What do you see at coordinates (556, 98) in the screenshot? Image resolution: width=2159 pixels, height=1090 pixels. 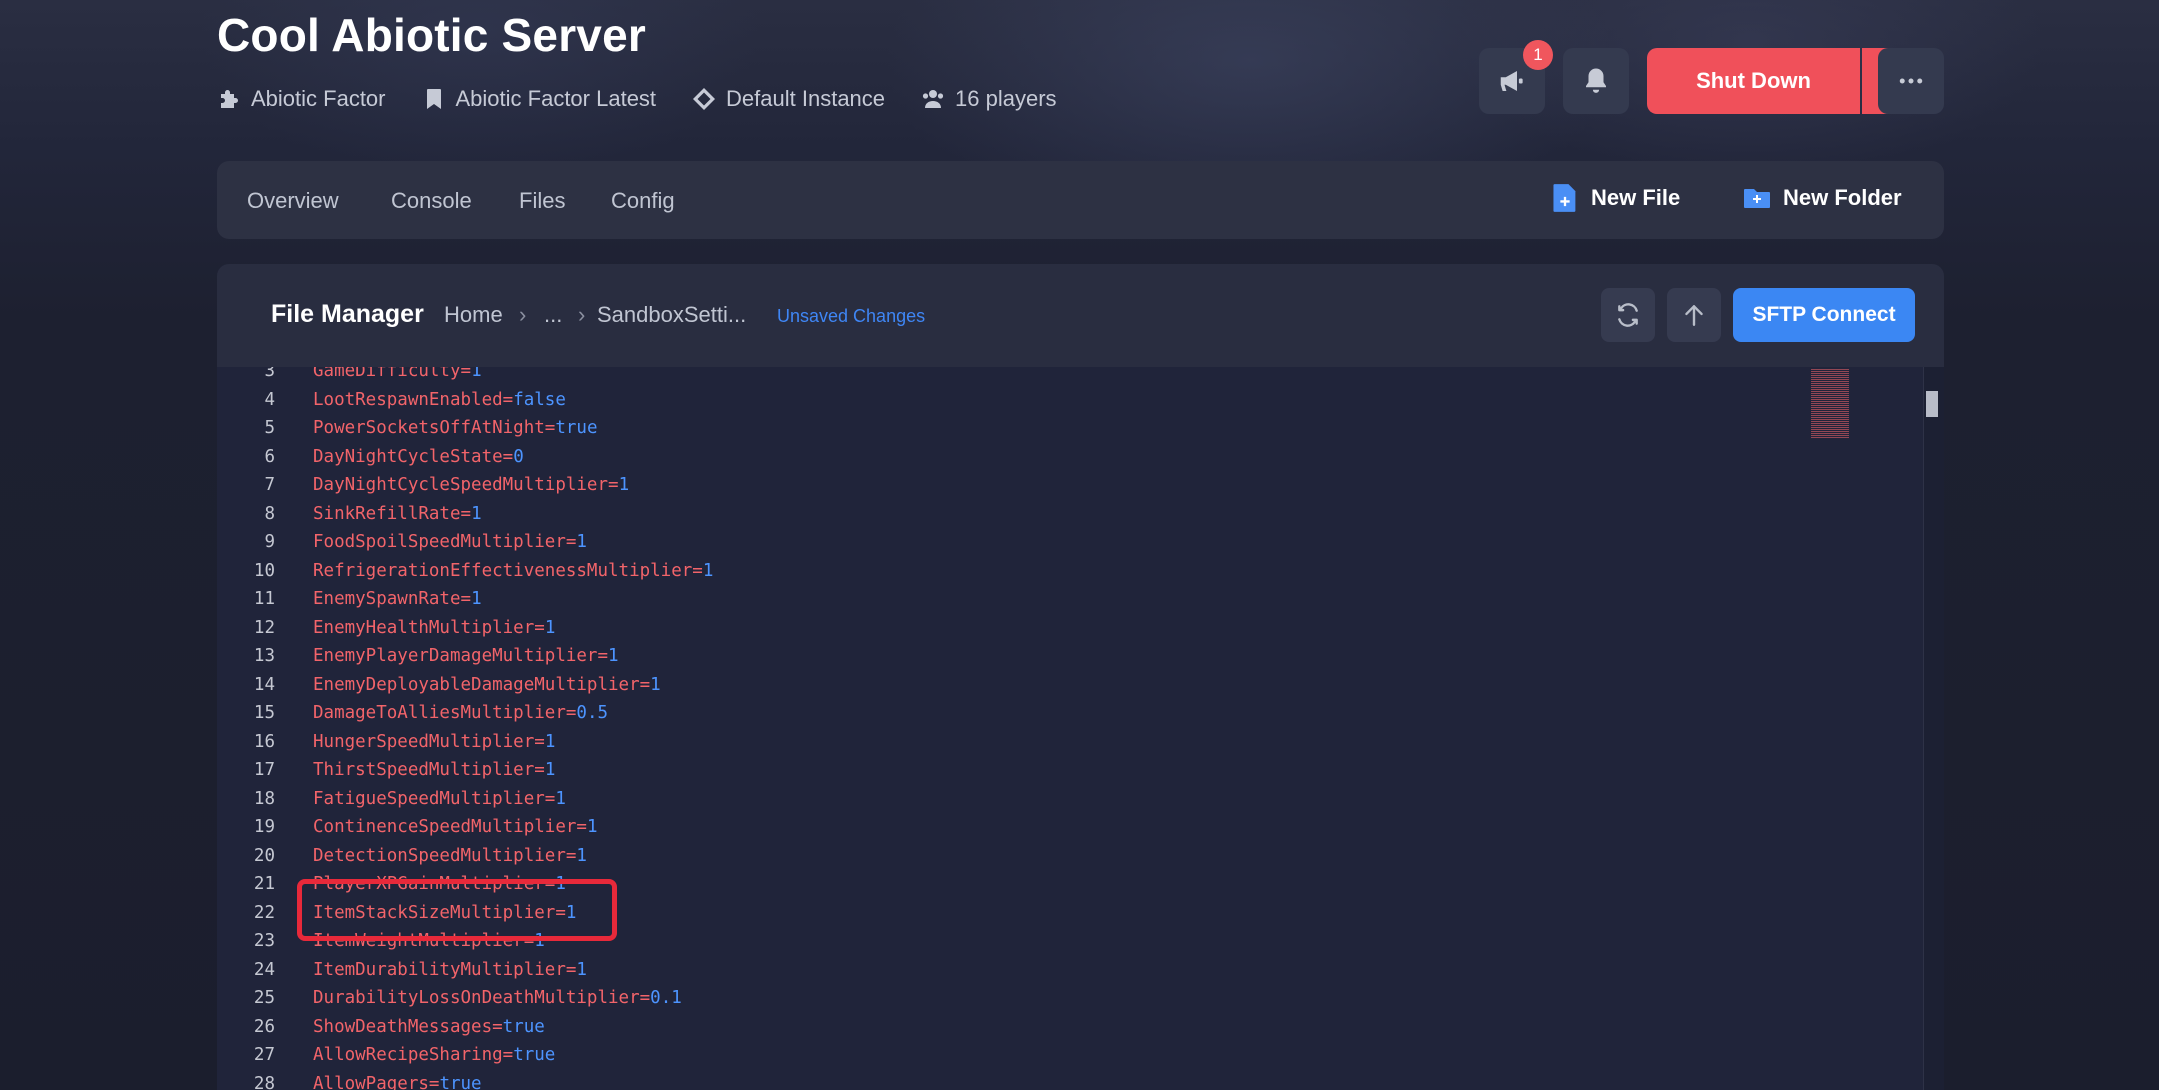 I see `meta-version-label: Abiotic Factor Latest` at bounding box center [556, 98].